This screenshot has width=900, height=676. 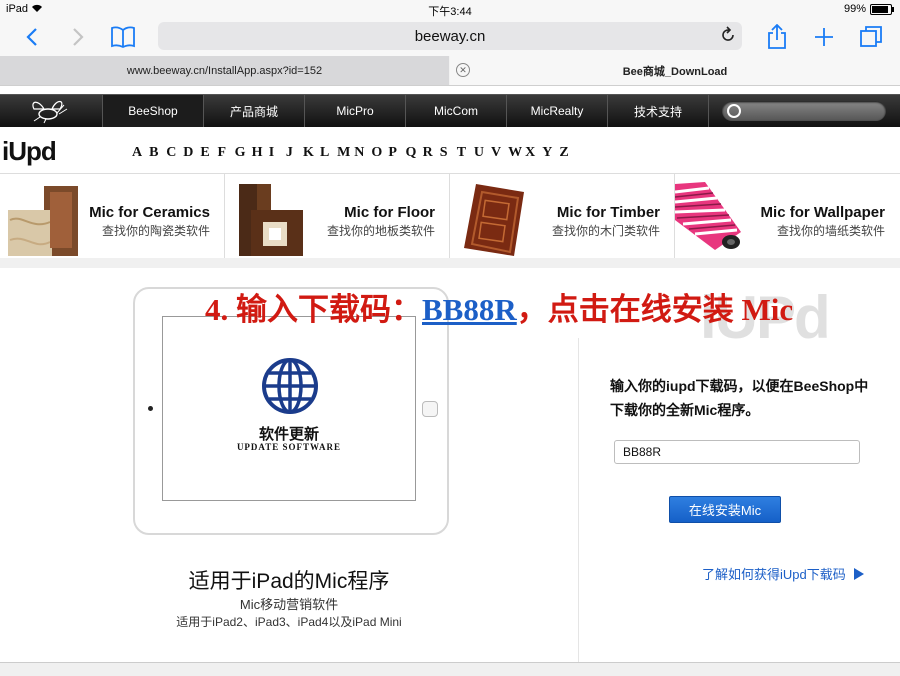 I want to click on category-title: Mic for Wallpaper, so click(x=822, y=212).